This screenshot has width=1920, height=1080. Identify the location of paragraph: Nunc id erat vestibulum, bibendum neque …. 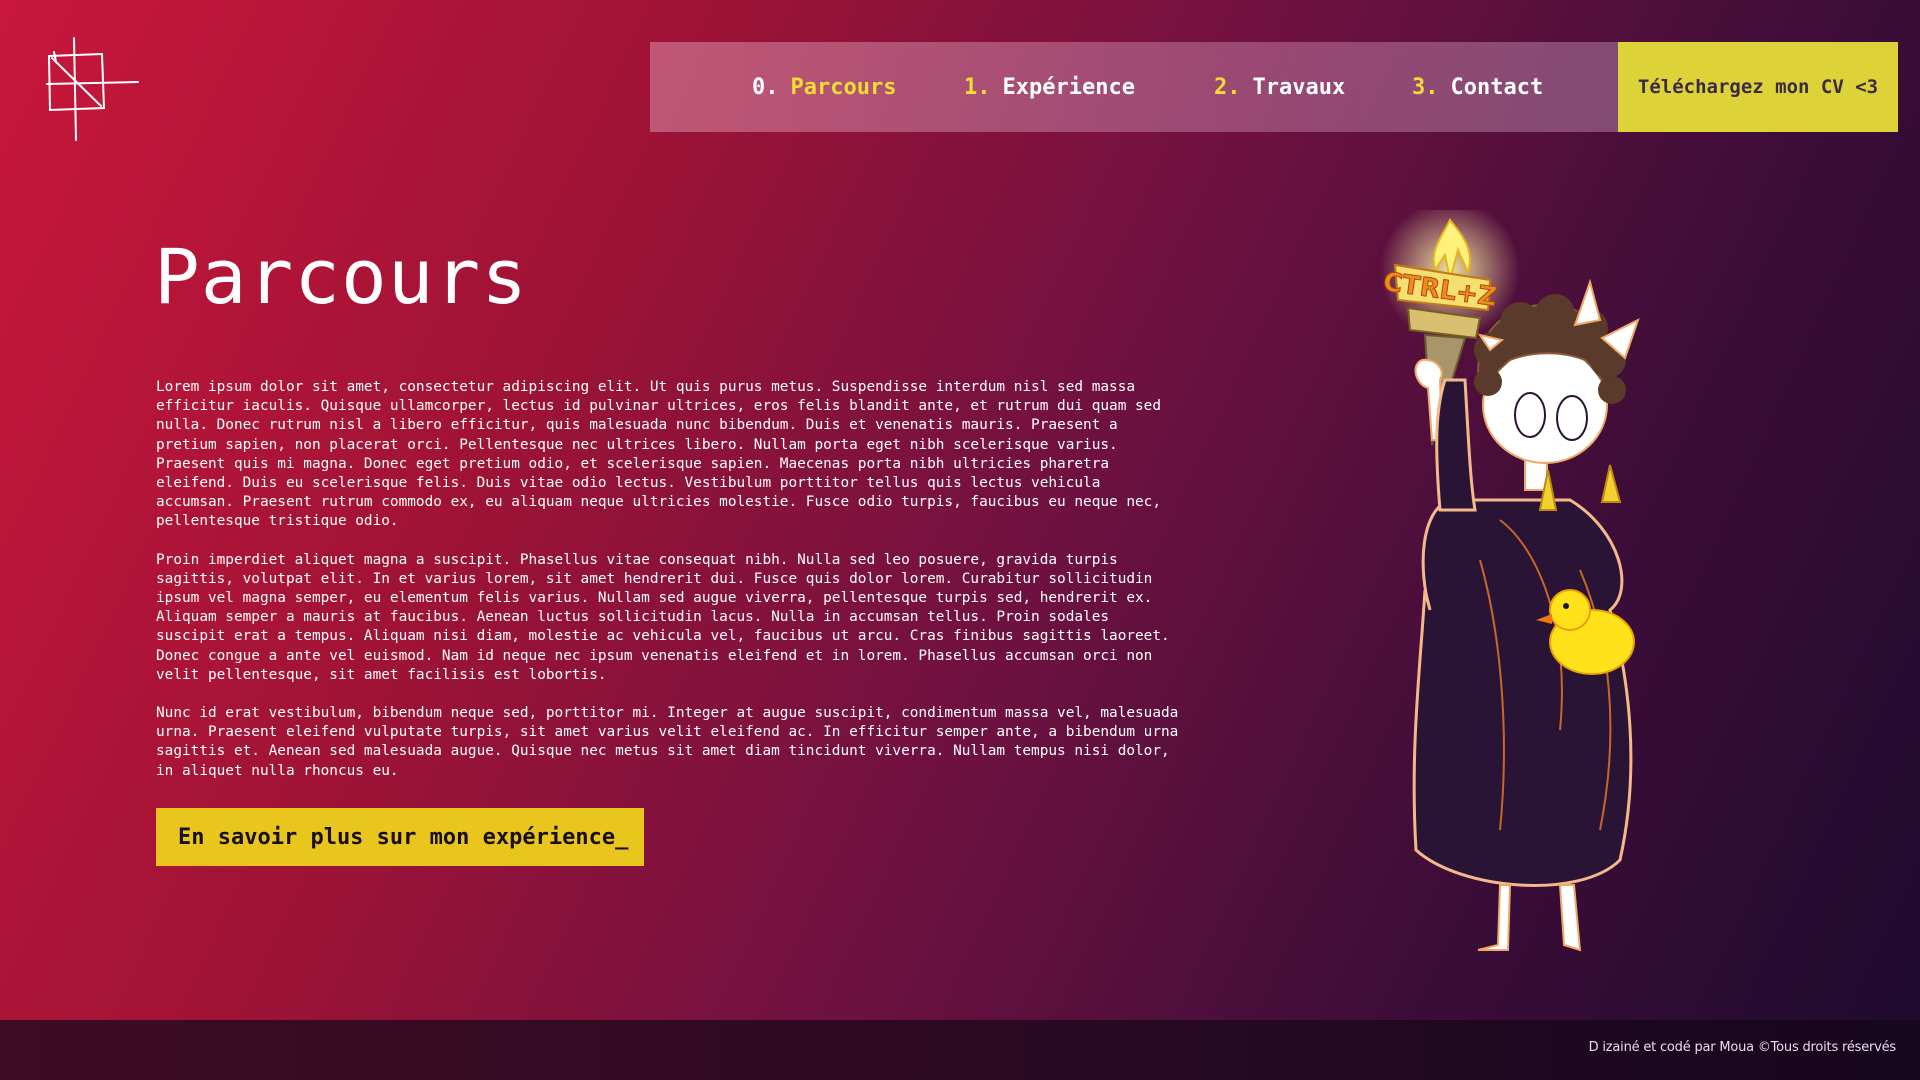
(667, 742).